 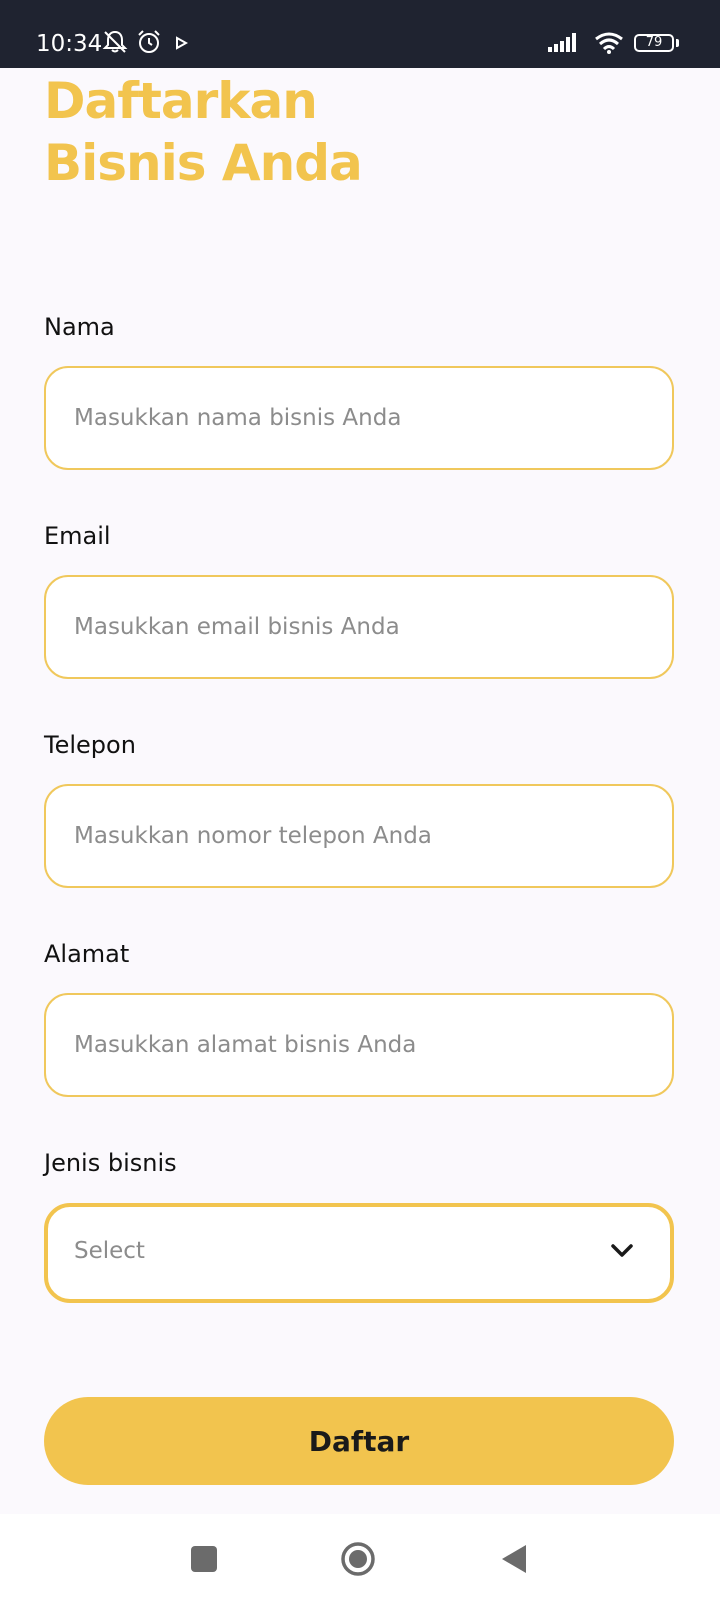 I want to click on battery-tip, so click(x=677, y=43).